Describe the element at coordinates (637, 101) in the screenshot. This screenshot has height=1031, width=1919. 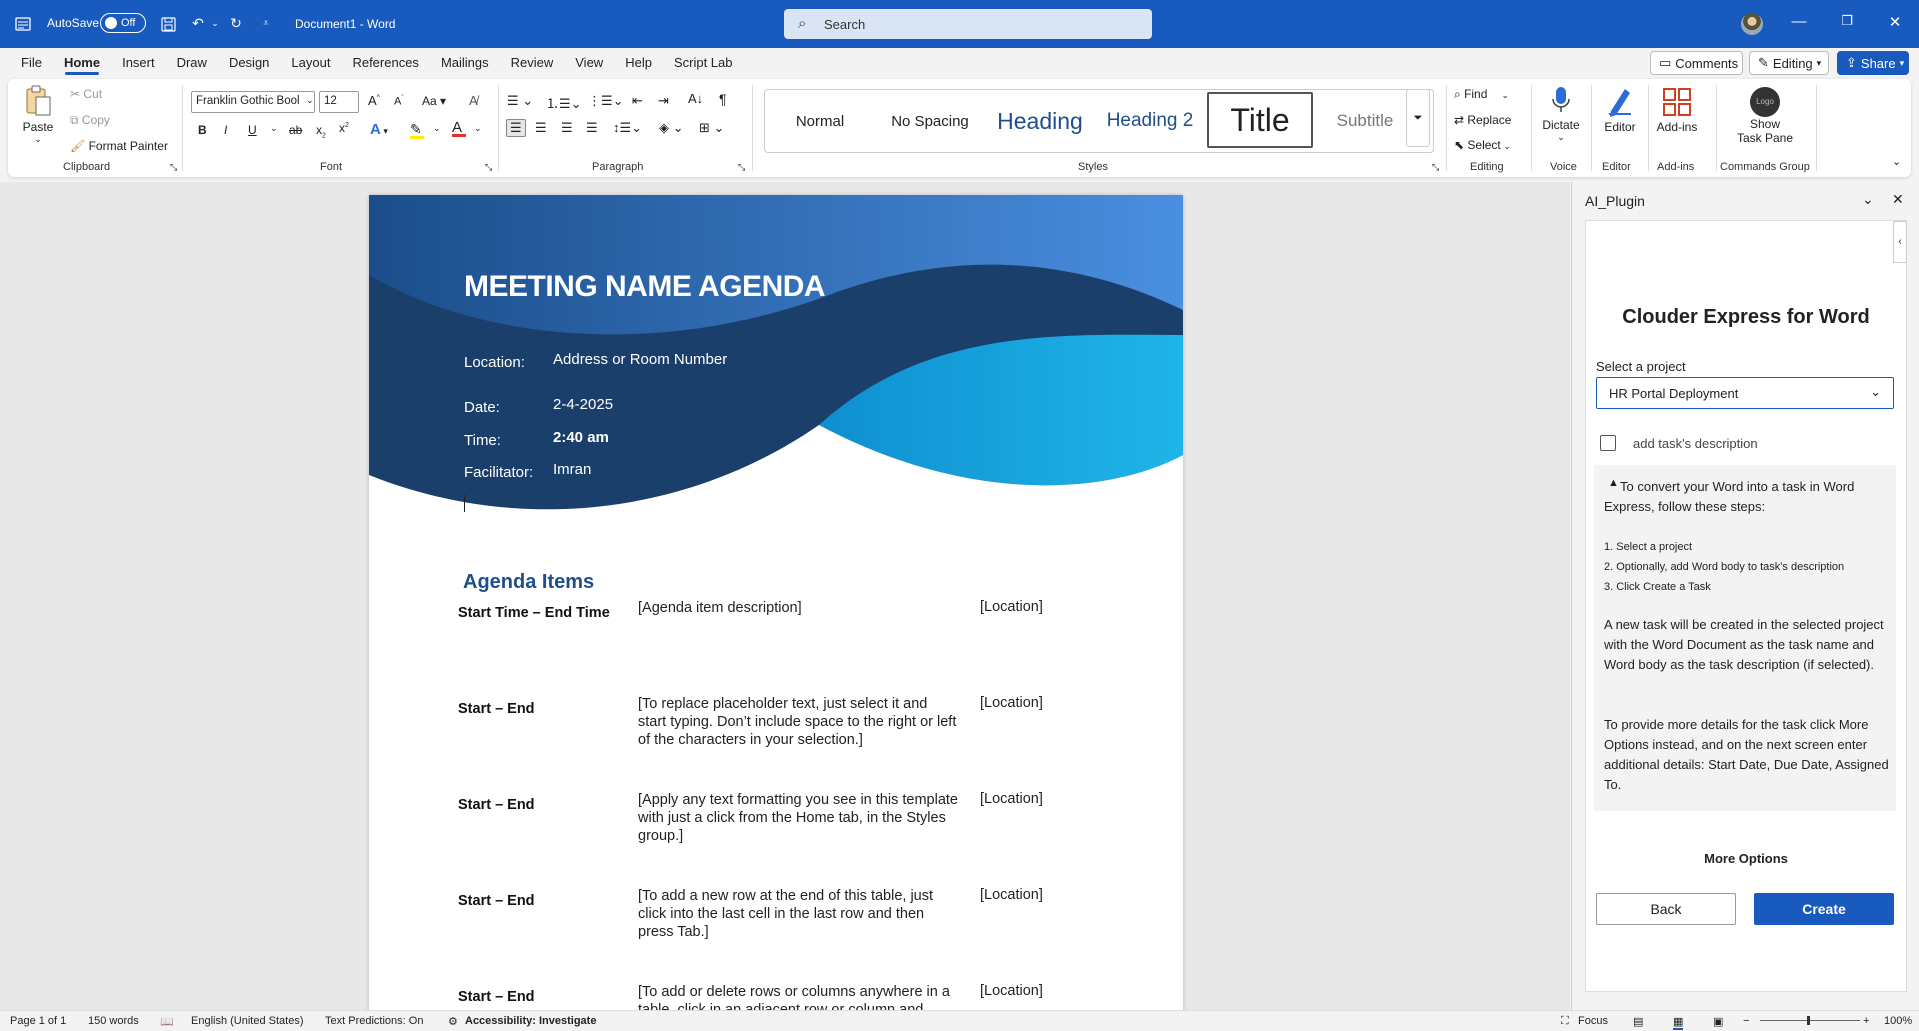
I see `decrease-indent-icon: ⇤` at that location.